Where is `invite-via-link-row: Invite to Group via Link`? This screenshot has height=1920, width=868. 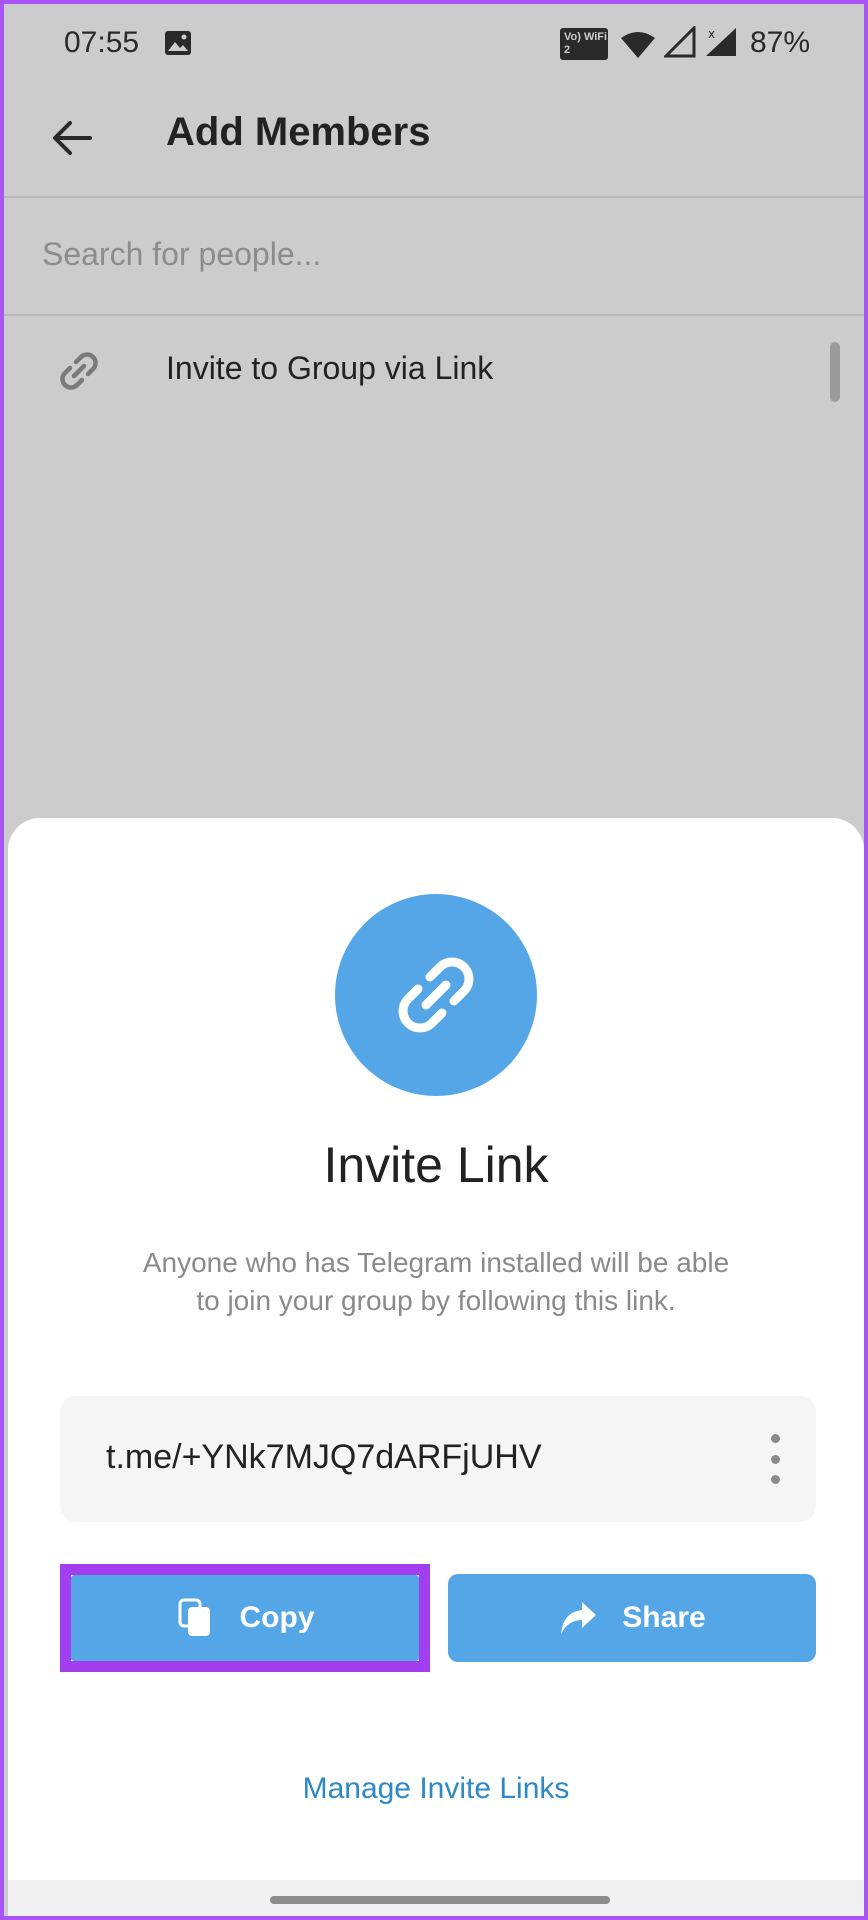
invite-via-link-row: Invite to Group via Link is located at coordinates (434, 370).